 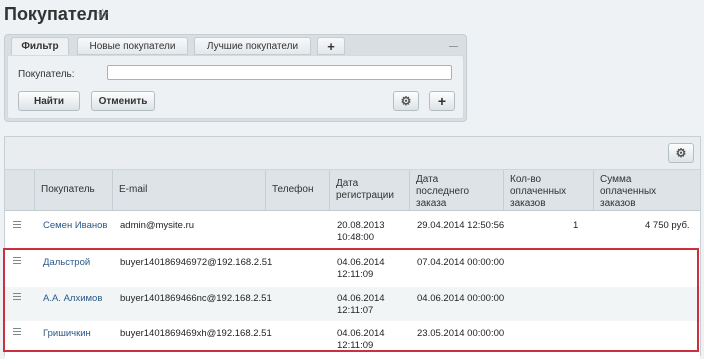 I want to click on plus-icon: +, so click(x=442, y=101).